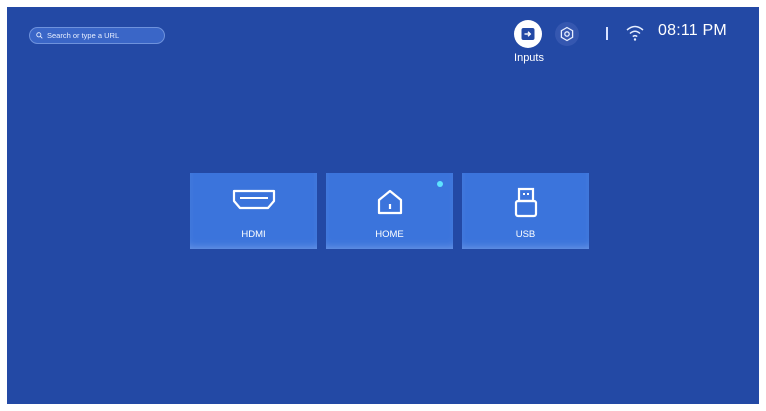 Image resolution: width=766 pixels, height=411 pixels. What do you see at coordinates (253, 234) in the screenshot?
I see `tile-label-hdmi: HDMI` at bounding box center [253, 234].